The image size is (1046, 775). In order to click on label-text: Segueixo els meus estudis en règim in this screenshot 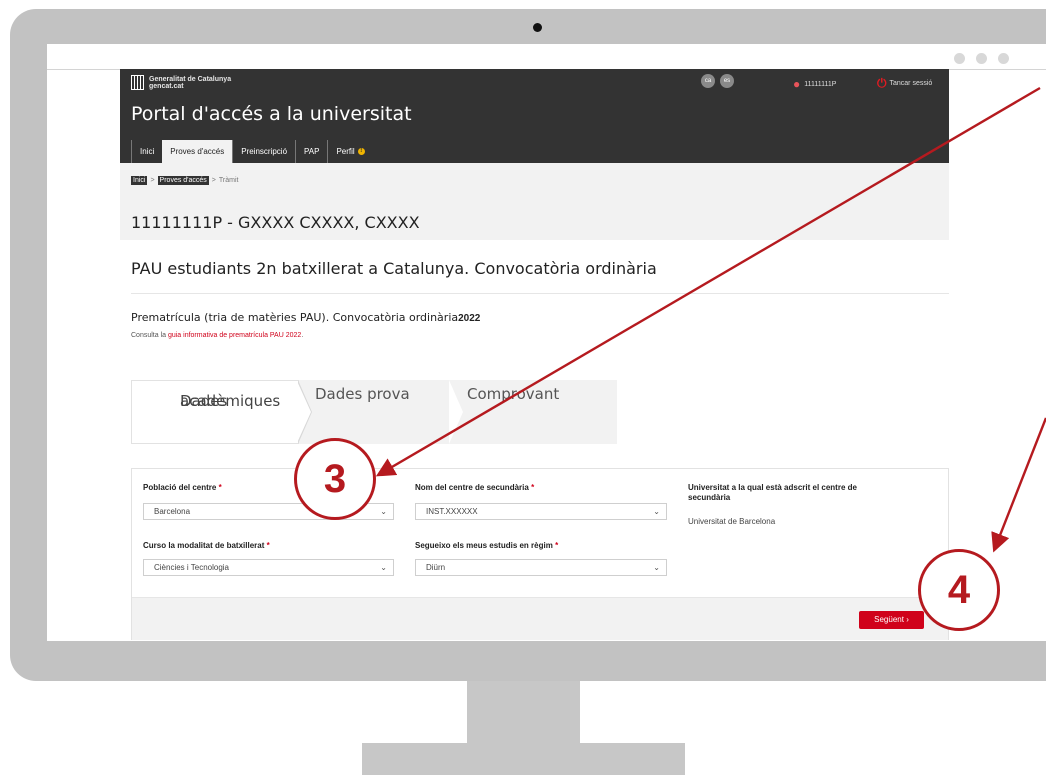, I will do `click(484, 545)`.